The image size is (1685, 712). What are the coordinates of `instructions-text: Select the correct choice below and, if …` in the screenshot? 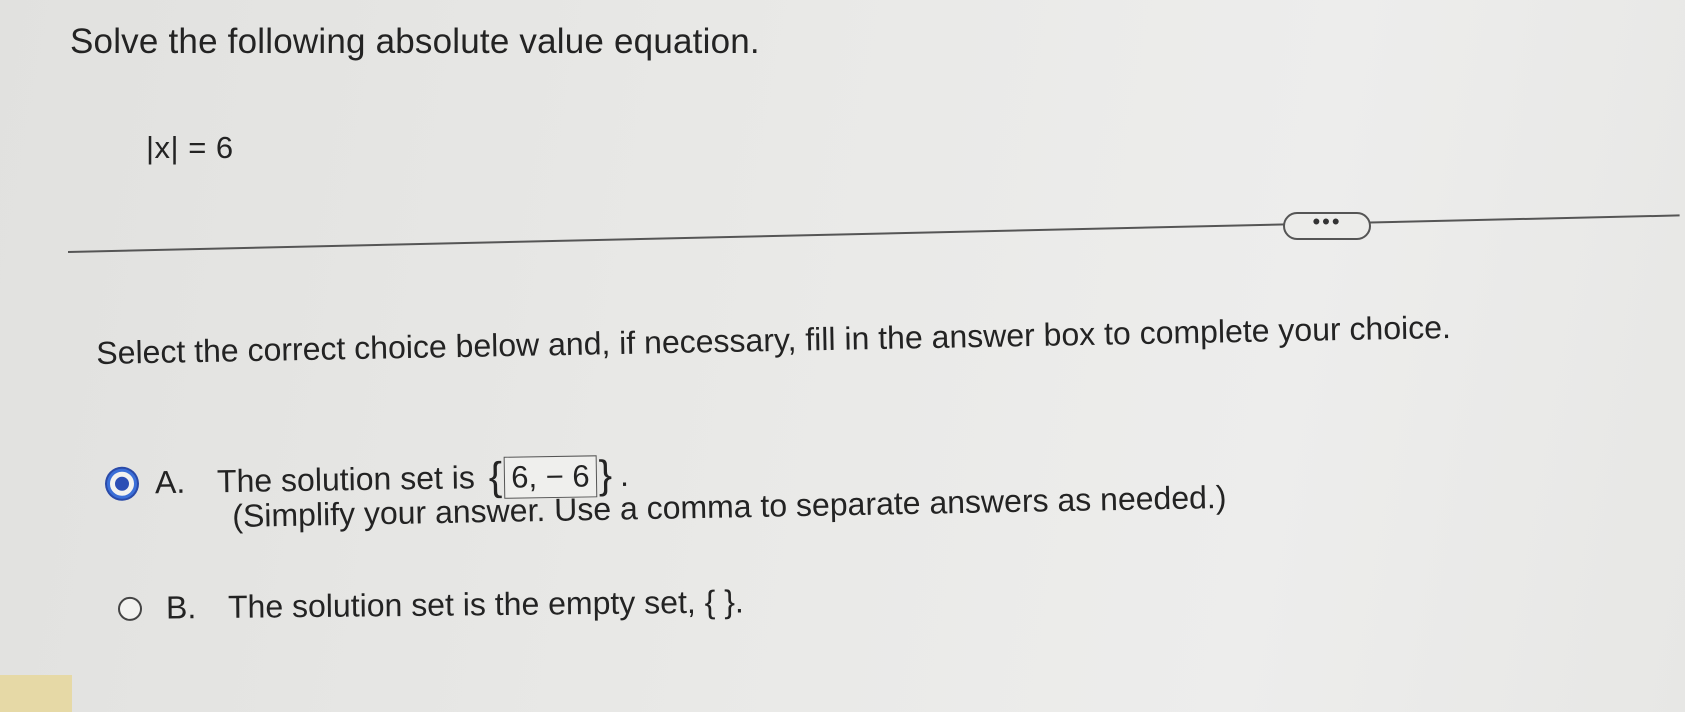 It's located at (774, 339).